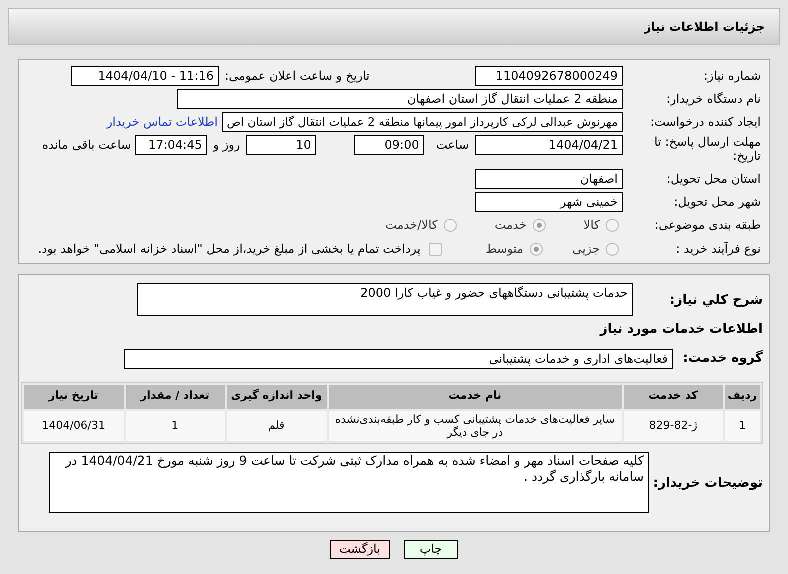 The width and height of the screenshot is (788, 574). I want to click on field-label: نام دستگاه خریدار:, so click(714, 99).